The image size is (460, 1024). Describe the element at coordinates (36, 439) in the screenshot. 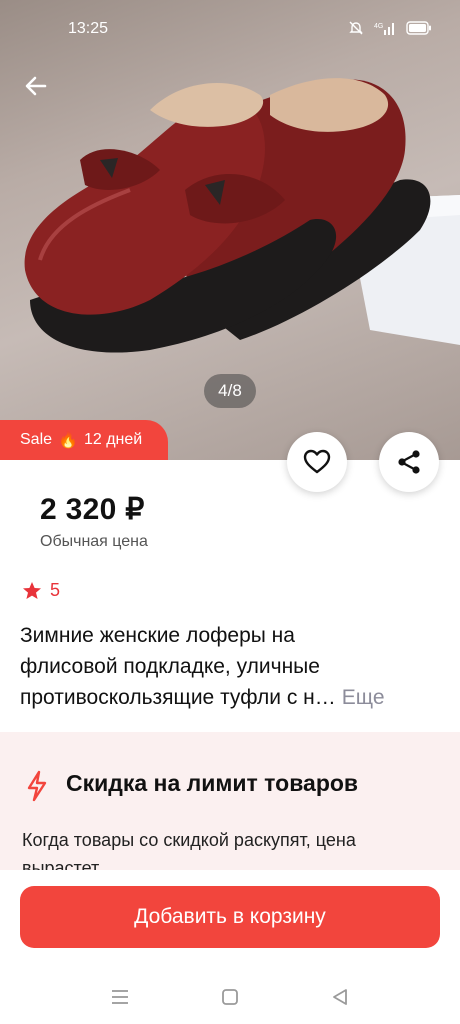

I see `sale-badge-label: Sale` at that location.